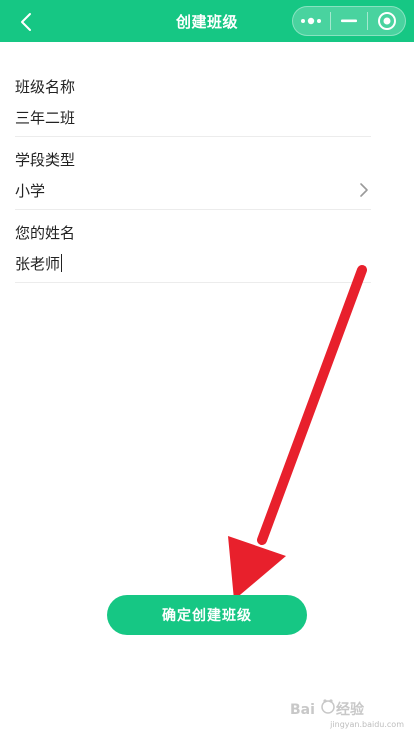 The image size is (414, 735). I want to click on baidu-watermark: Bai 经验 jingyan.baidu.com, so click(347, 713).